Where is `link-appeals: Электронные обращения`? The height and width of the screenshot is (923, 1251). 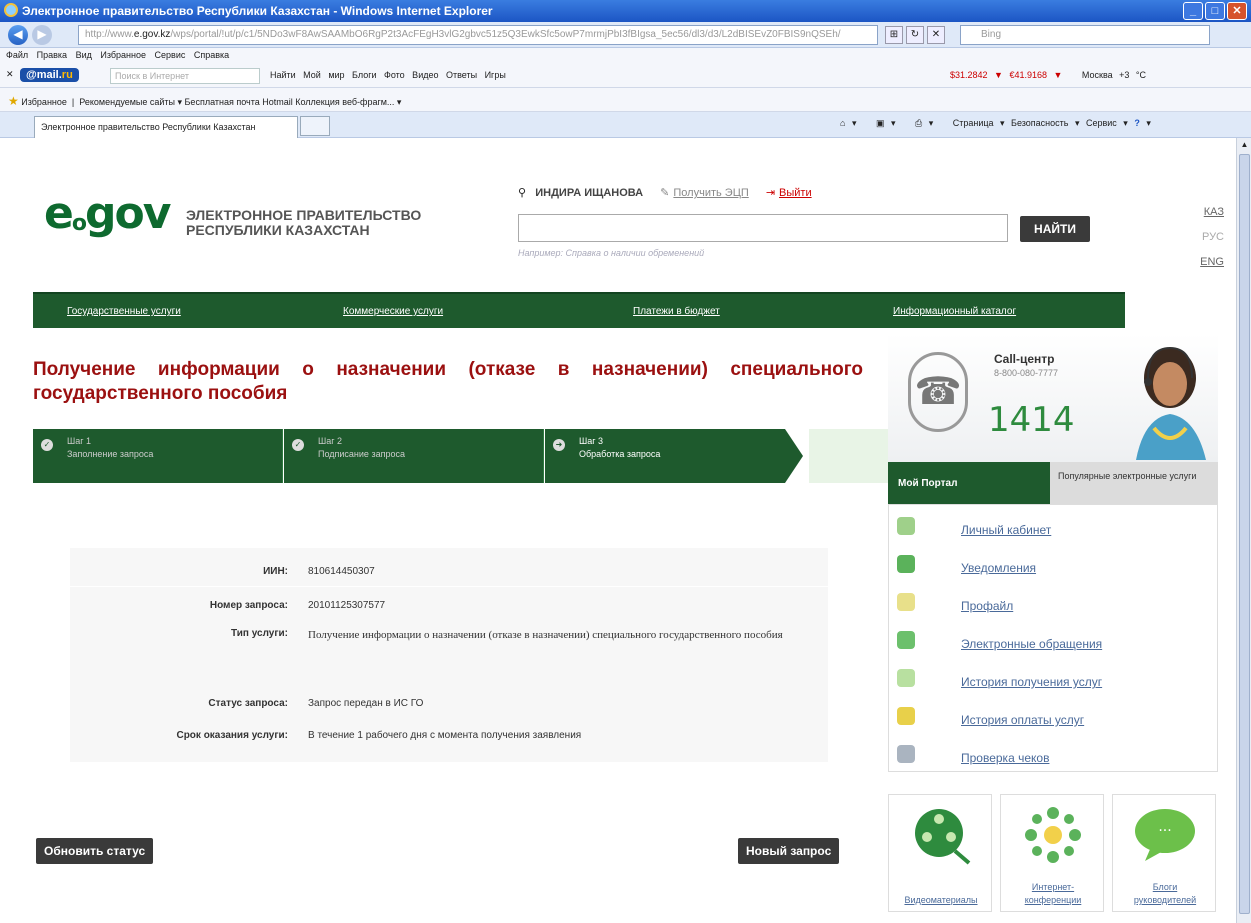 link-appeals: Электронные обращения is located at coordinates (1031, 644).